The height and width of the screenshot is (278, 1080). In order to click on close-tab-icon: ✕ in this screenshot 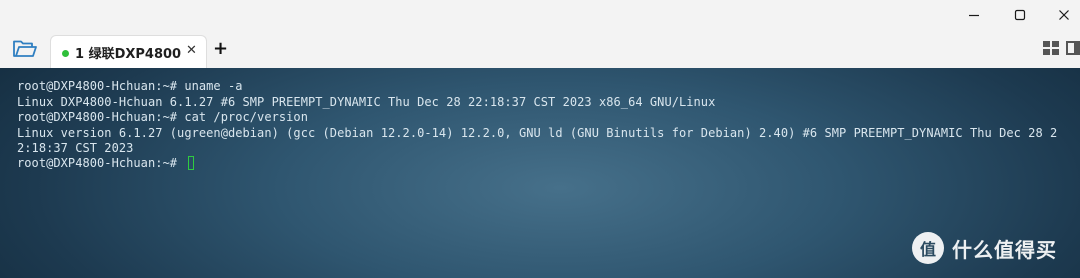, I will do `click(191, 50)`.